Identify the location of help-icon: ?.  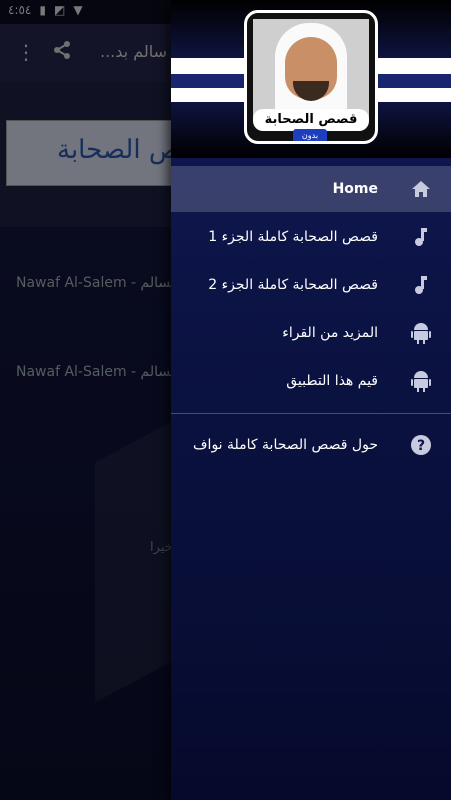
(421, 445).